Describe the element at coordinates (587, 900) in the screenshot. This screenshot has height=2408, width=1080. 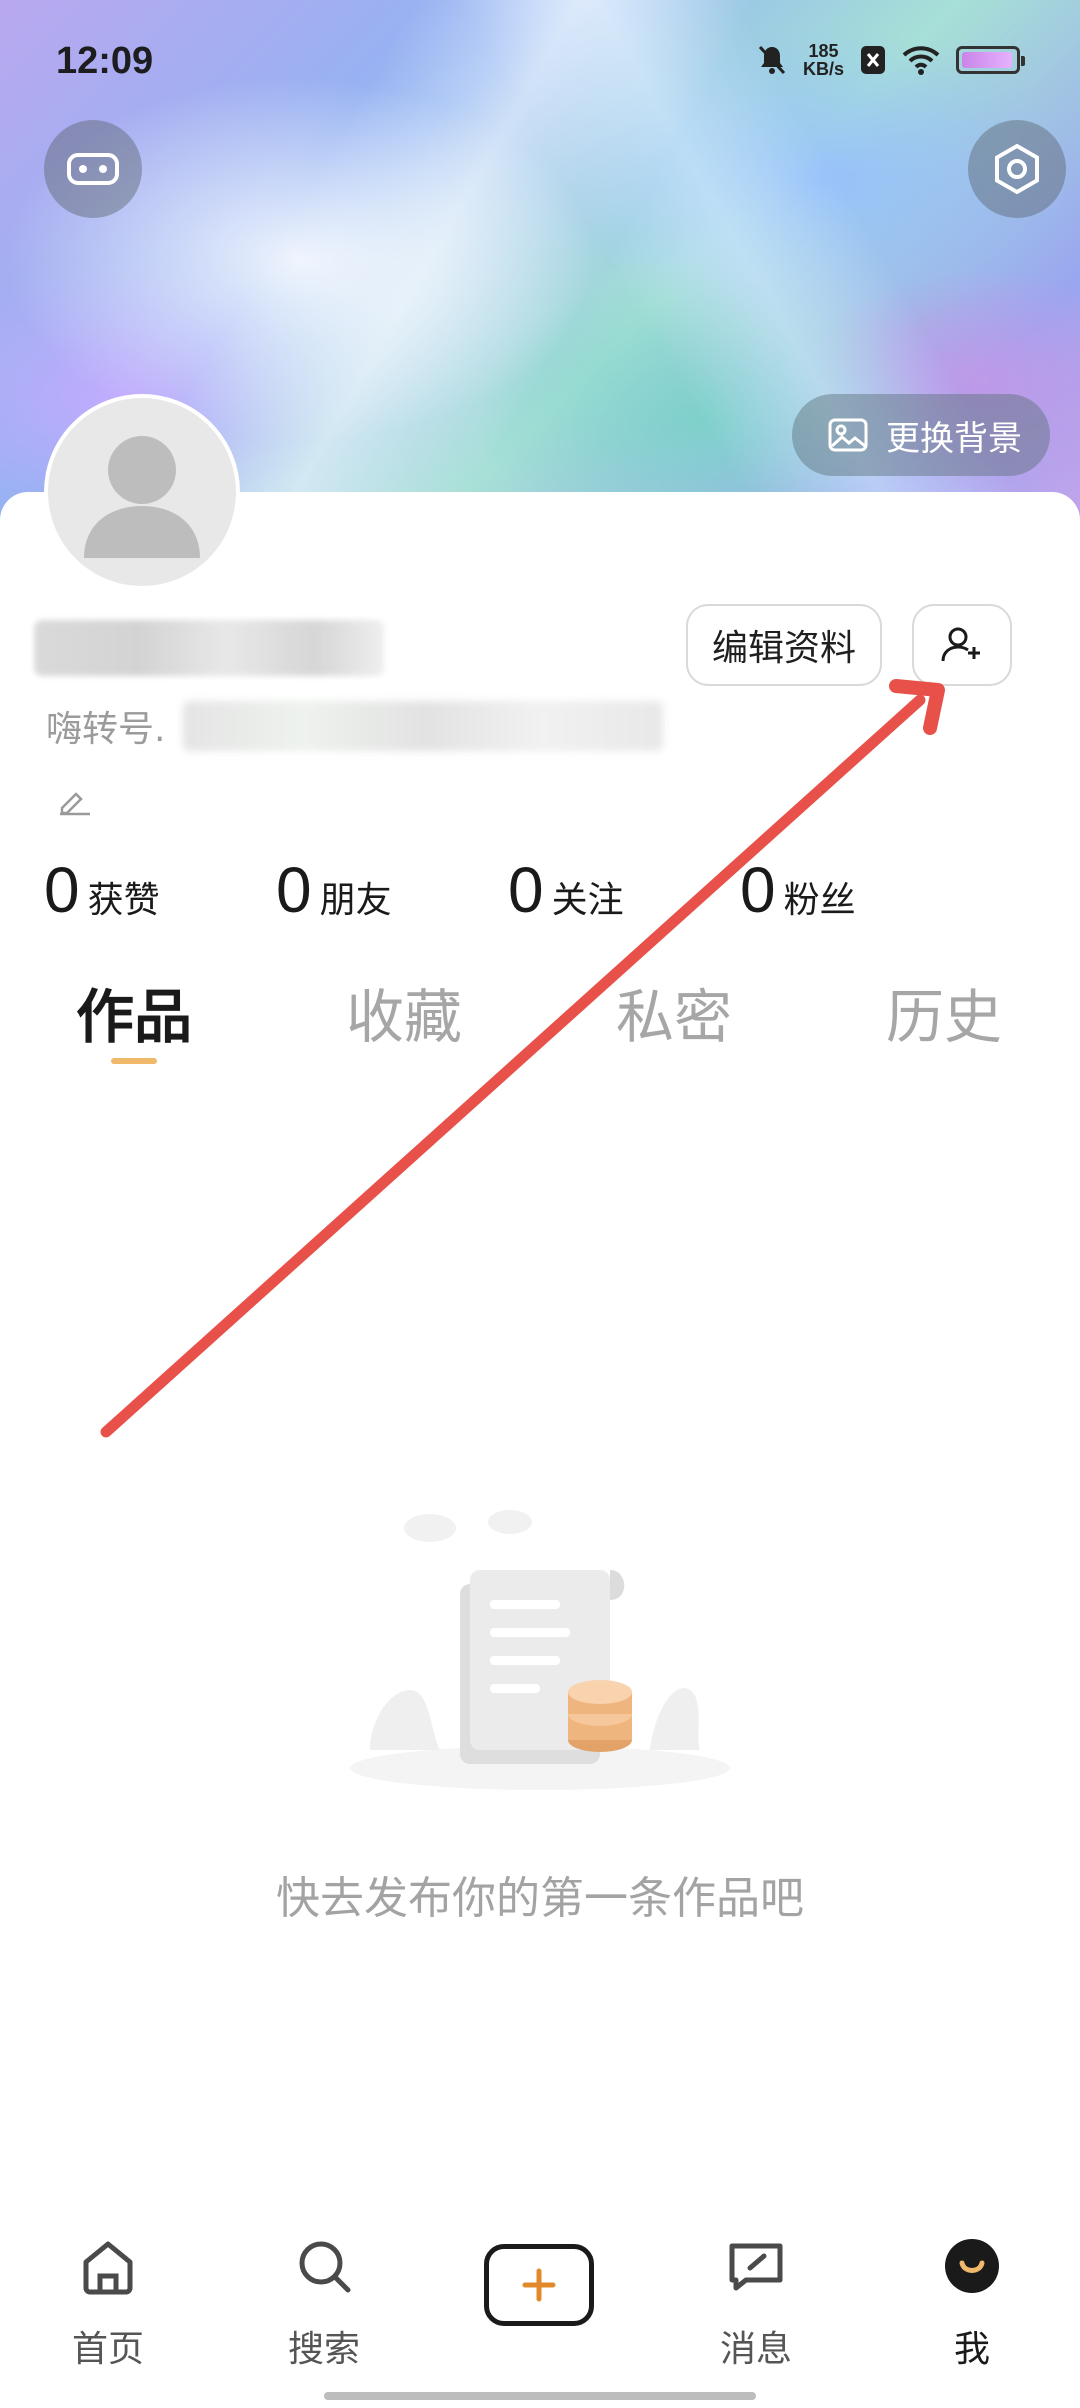
I see `stat-following-label: 关注` at that location.